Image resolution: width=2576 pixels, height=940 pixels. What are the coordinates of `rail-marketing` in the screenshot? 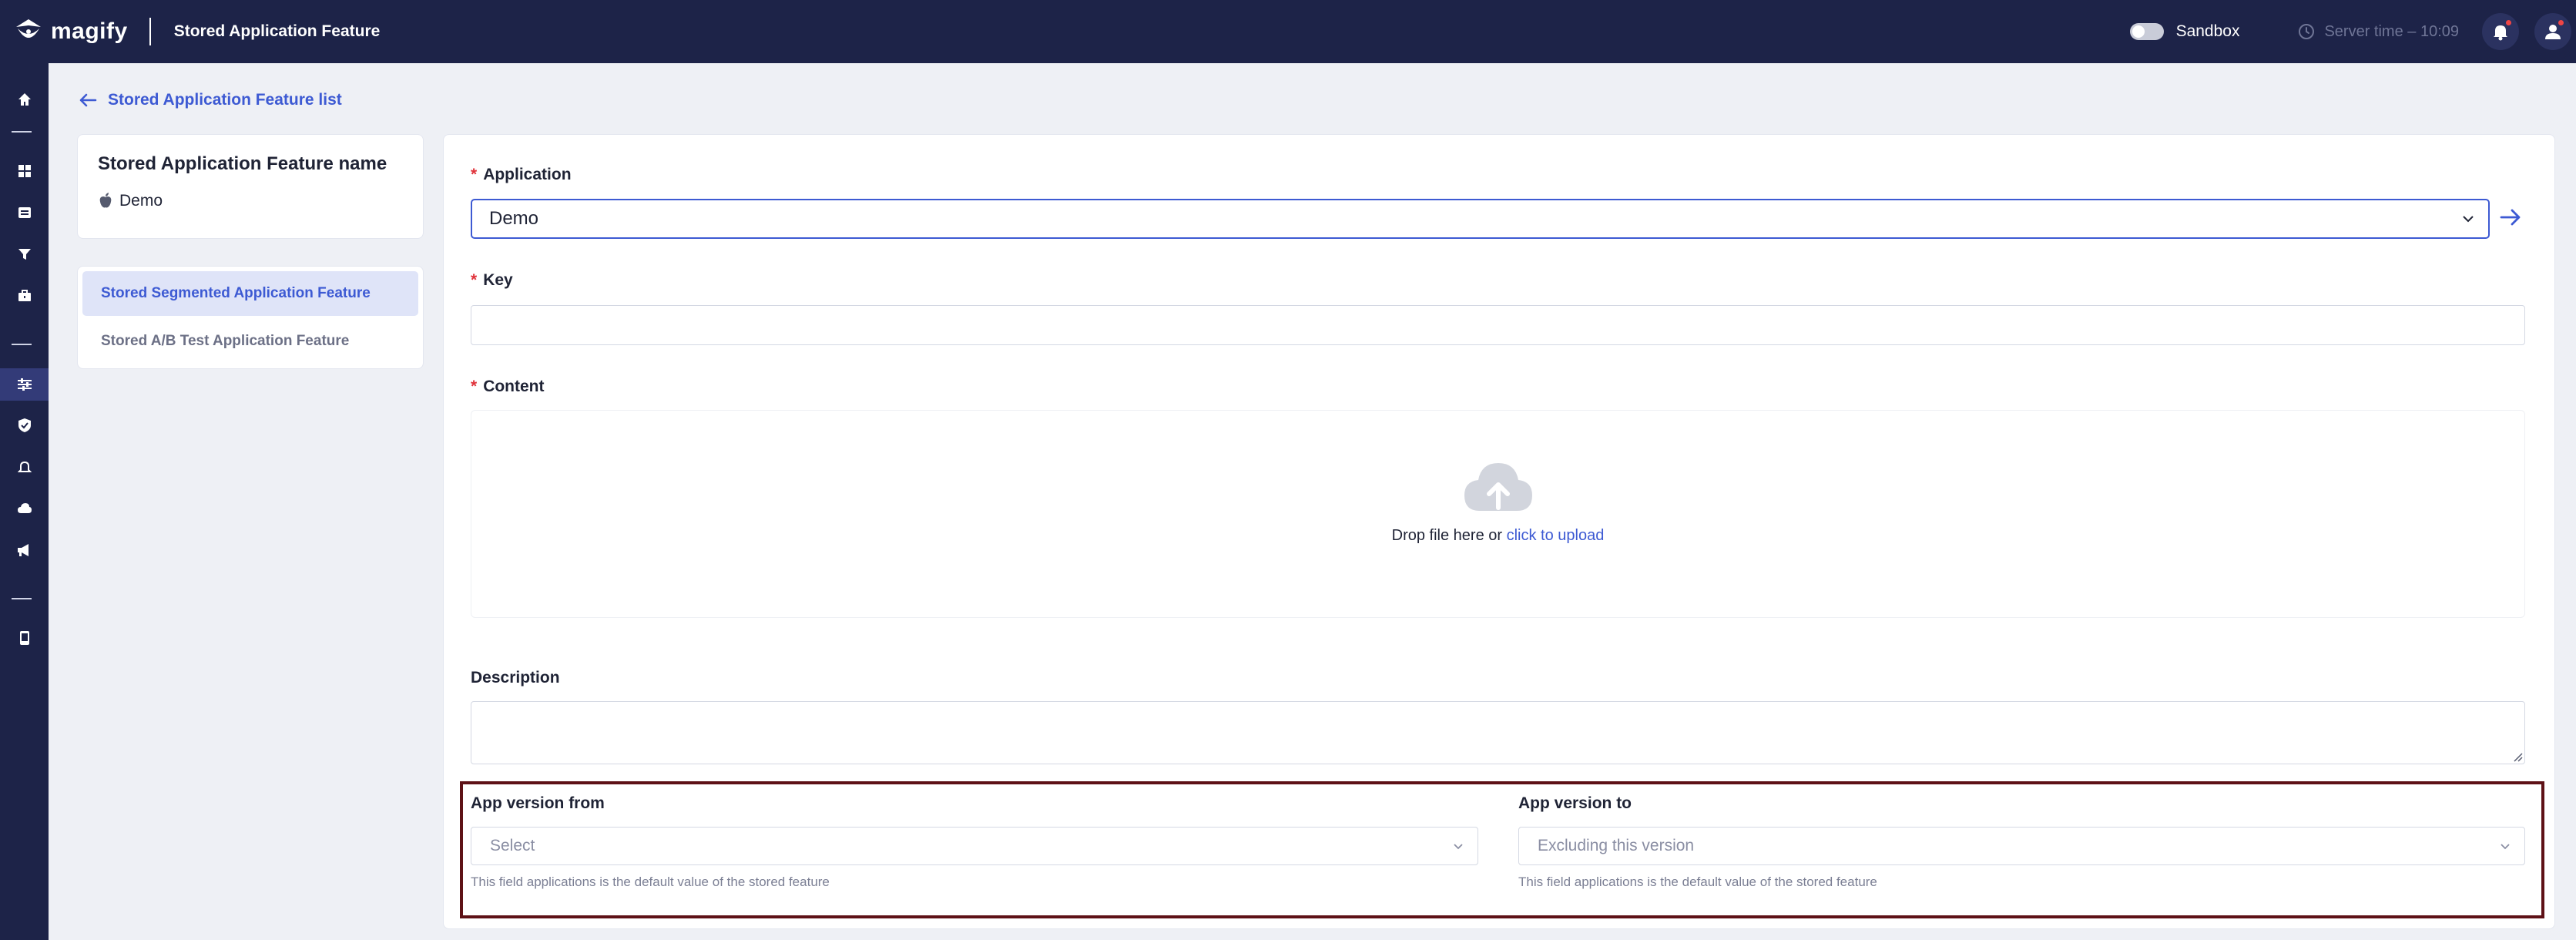 It's located at (24, 550).